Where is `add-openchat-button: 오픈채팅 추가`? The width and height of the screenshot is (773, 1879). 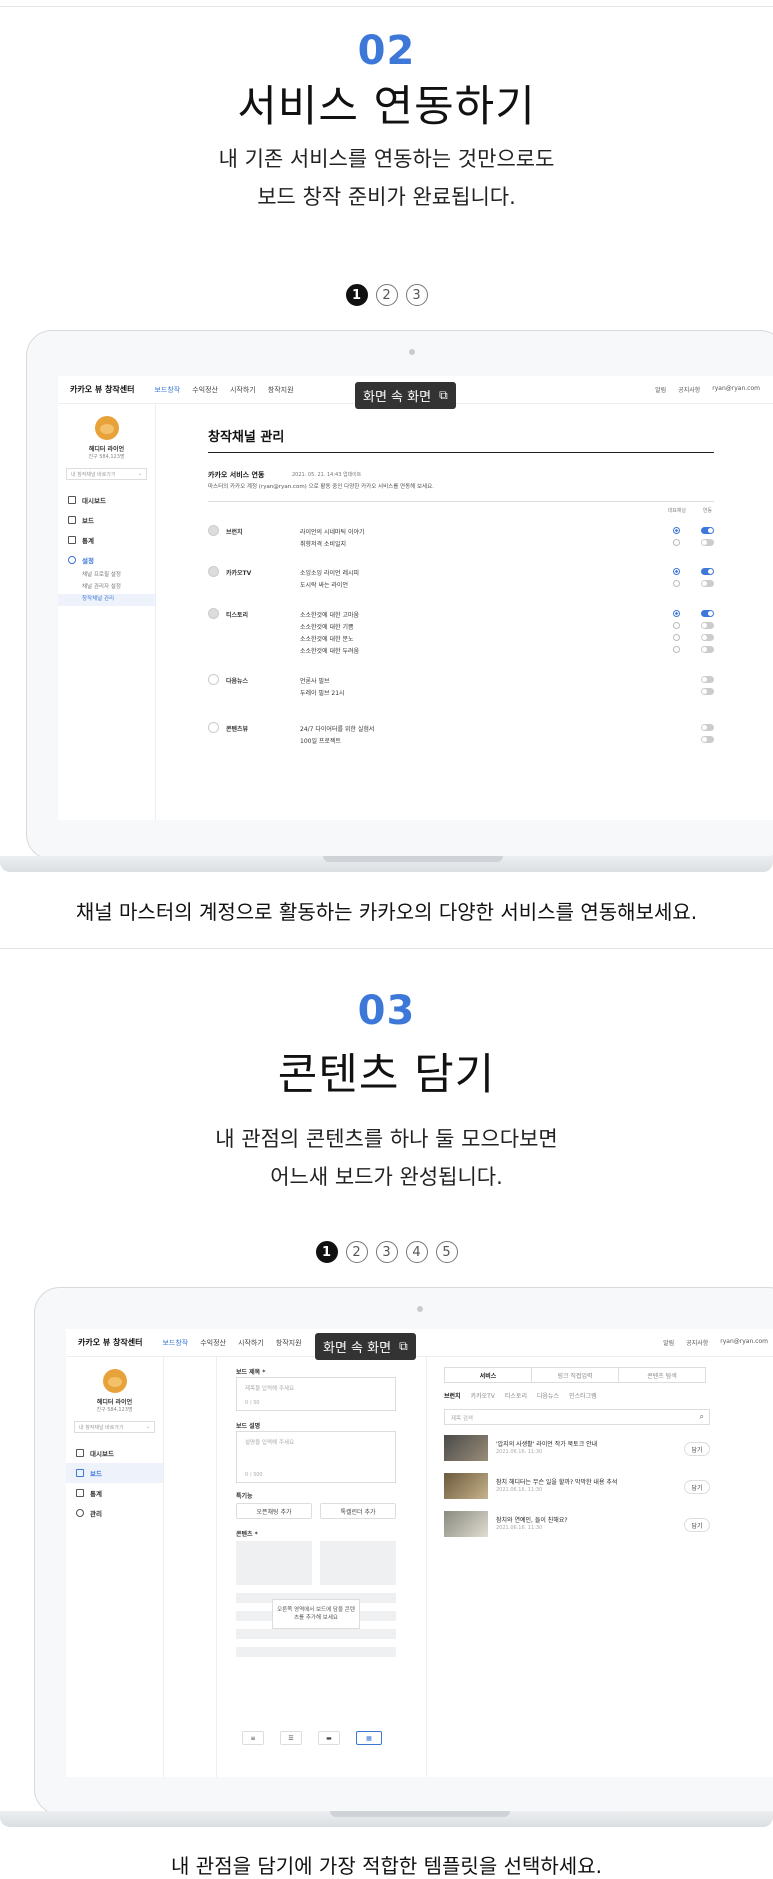
add-openchat-button: 오픈채팅 추가 is located at coordinates (274, 1511).